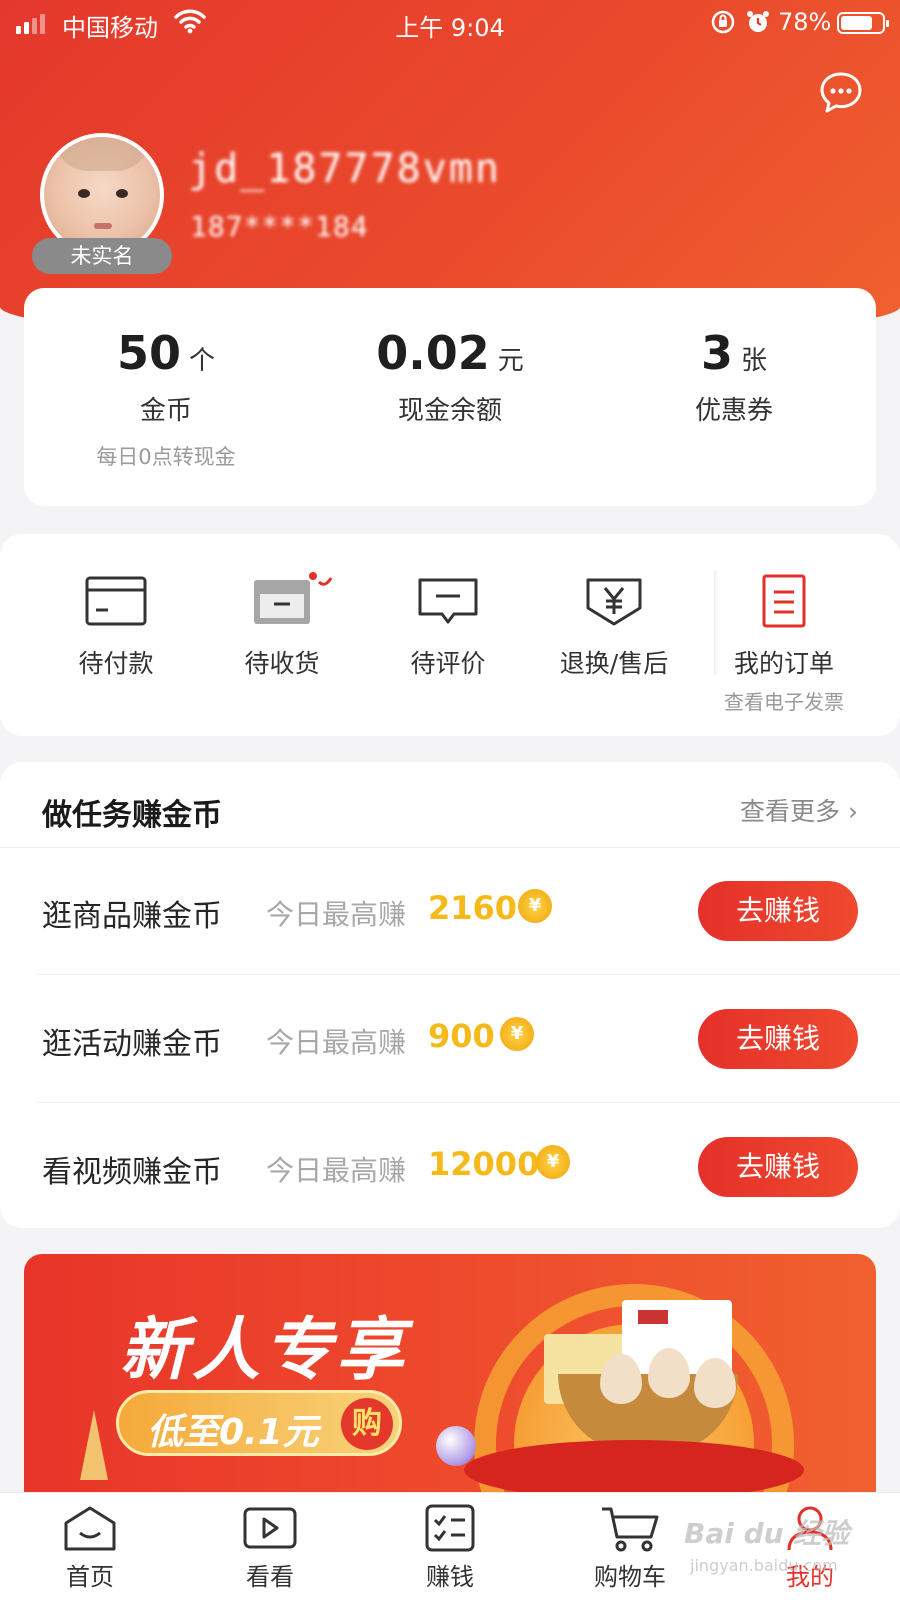 The image size is (900, 1600). Describe the element at coordinates (264, 1350) in the screenshot. I see `banner-headline: 新人专享` at that location.